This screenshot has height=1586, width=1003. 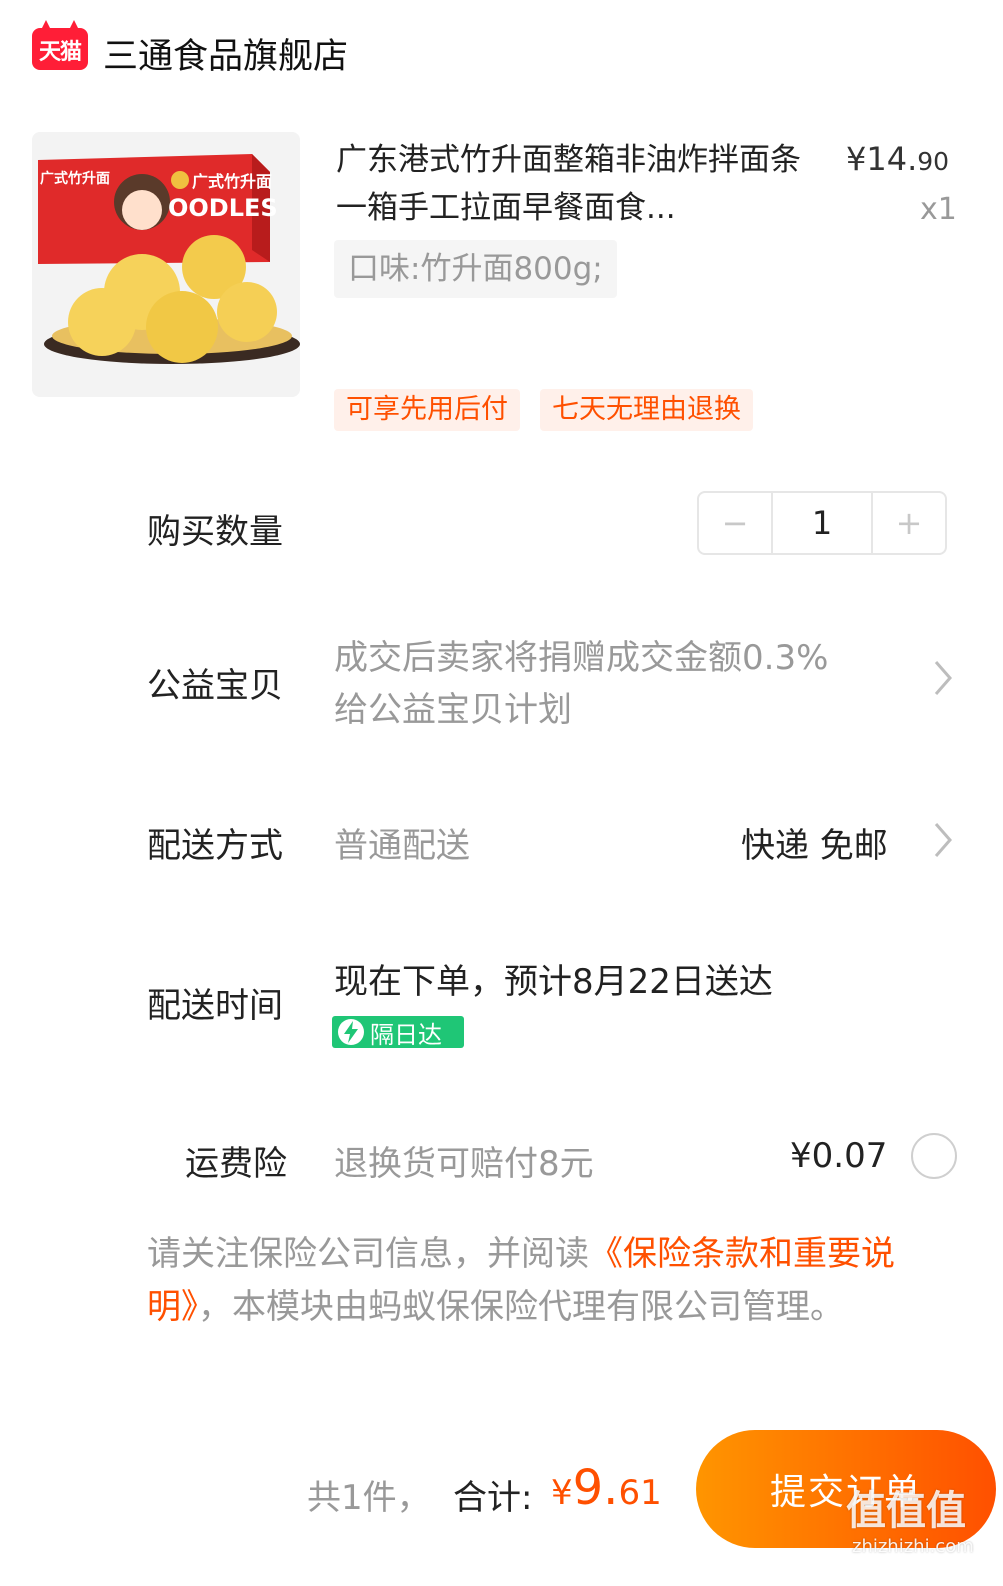 I want to click on sku-spec: 口味:竹升面800g;, so click(x=475, y=269).